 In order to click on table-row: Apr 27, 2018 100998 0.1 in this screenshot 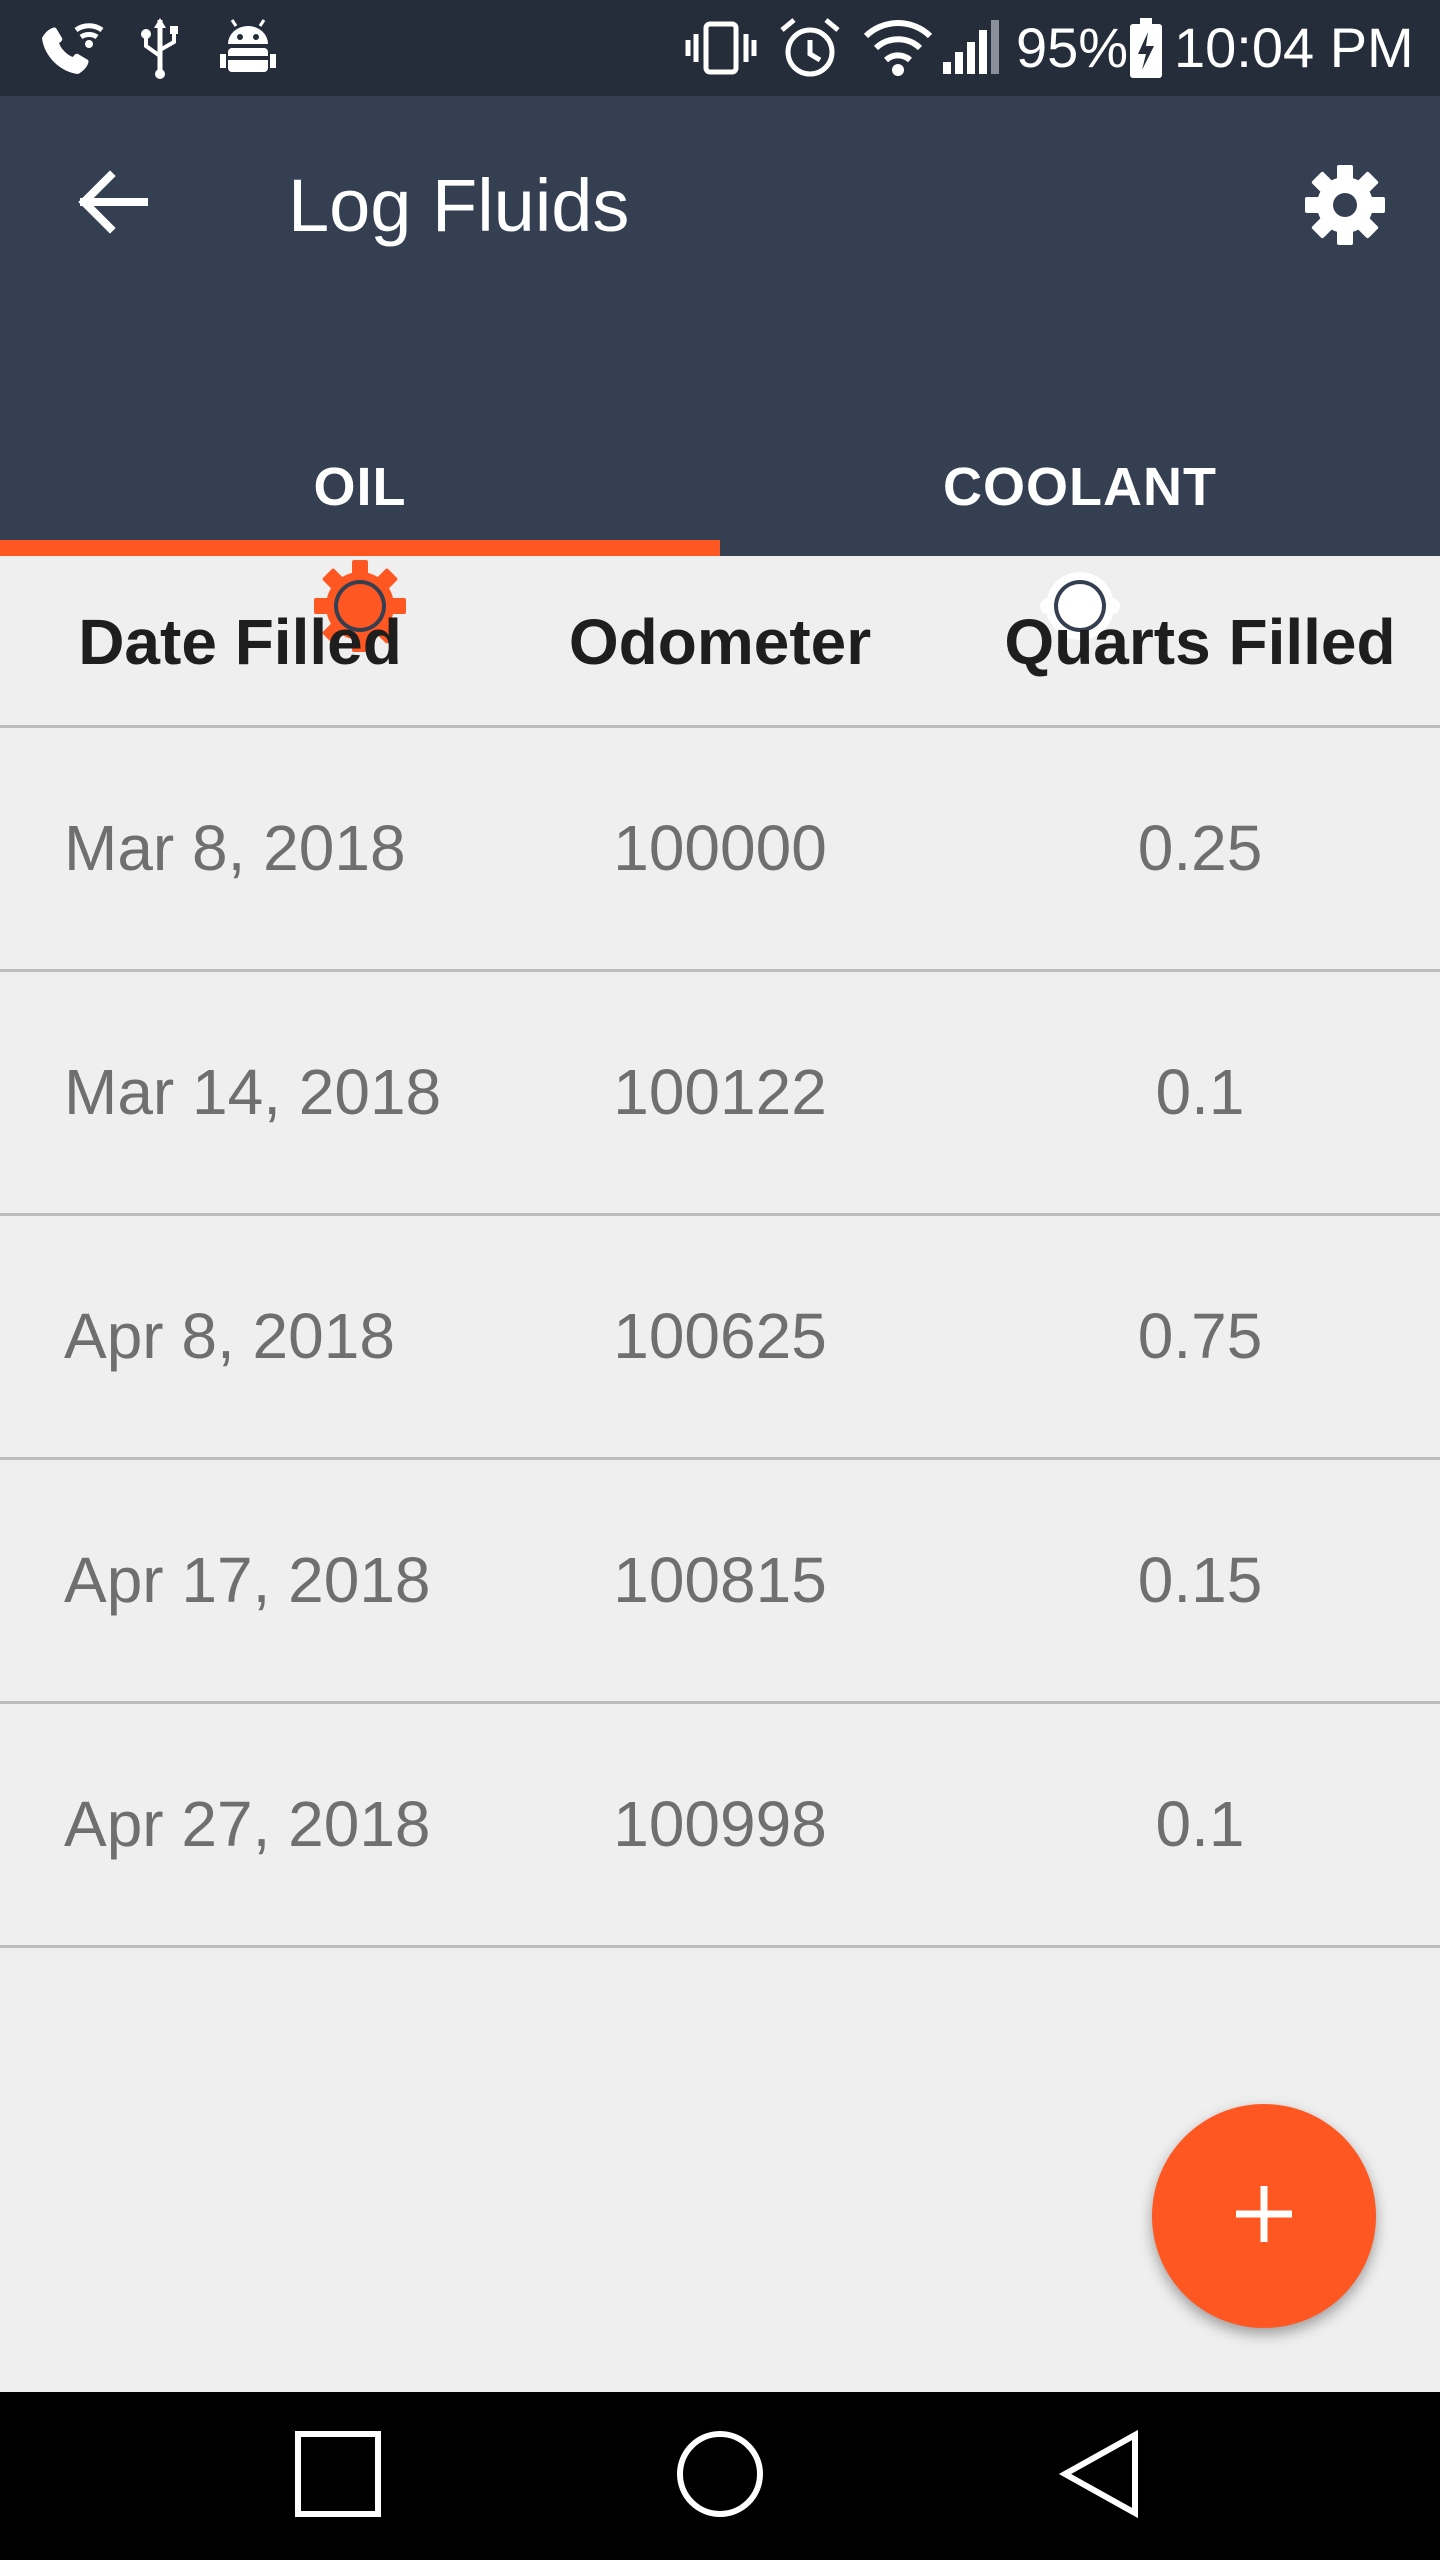, I will do `click(720, 1826)`.